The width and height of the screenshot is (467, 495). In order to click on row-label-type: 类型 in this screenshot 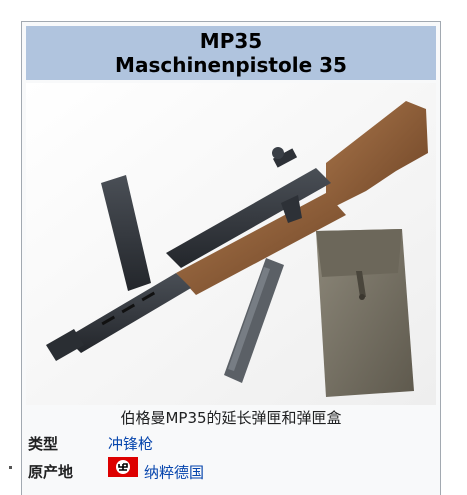, I will do `click(43, 444)`.